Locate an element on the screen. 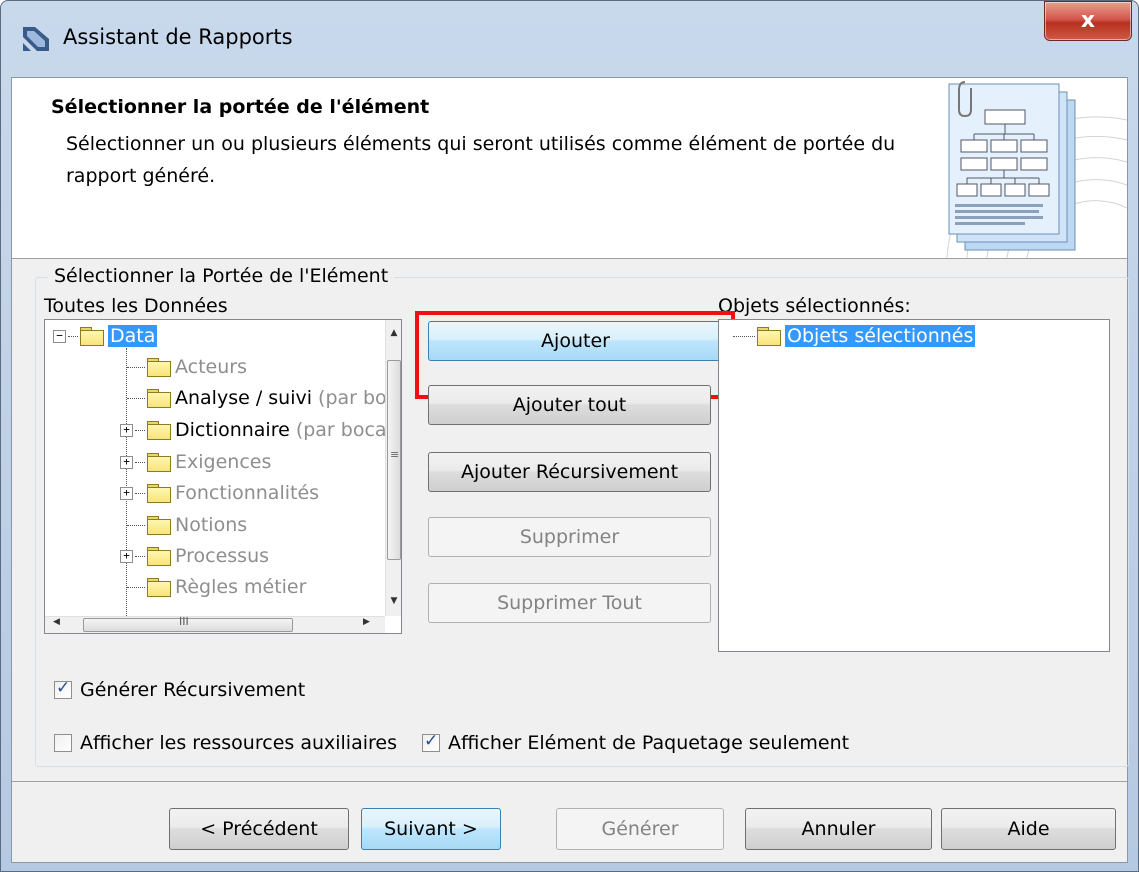  tree-item-regles: Règles métier is located at coordinates (216, 587).